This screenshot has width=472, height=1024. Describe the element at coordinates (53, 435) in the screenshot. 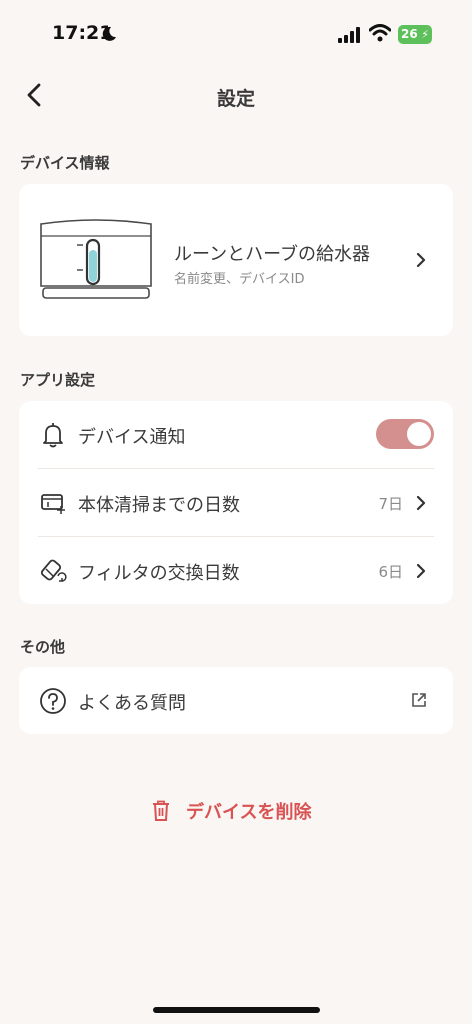

I see `bell-icon` at that location.